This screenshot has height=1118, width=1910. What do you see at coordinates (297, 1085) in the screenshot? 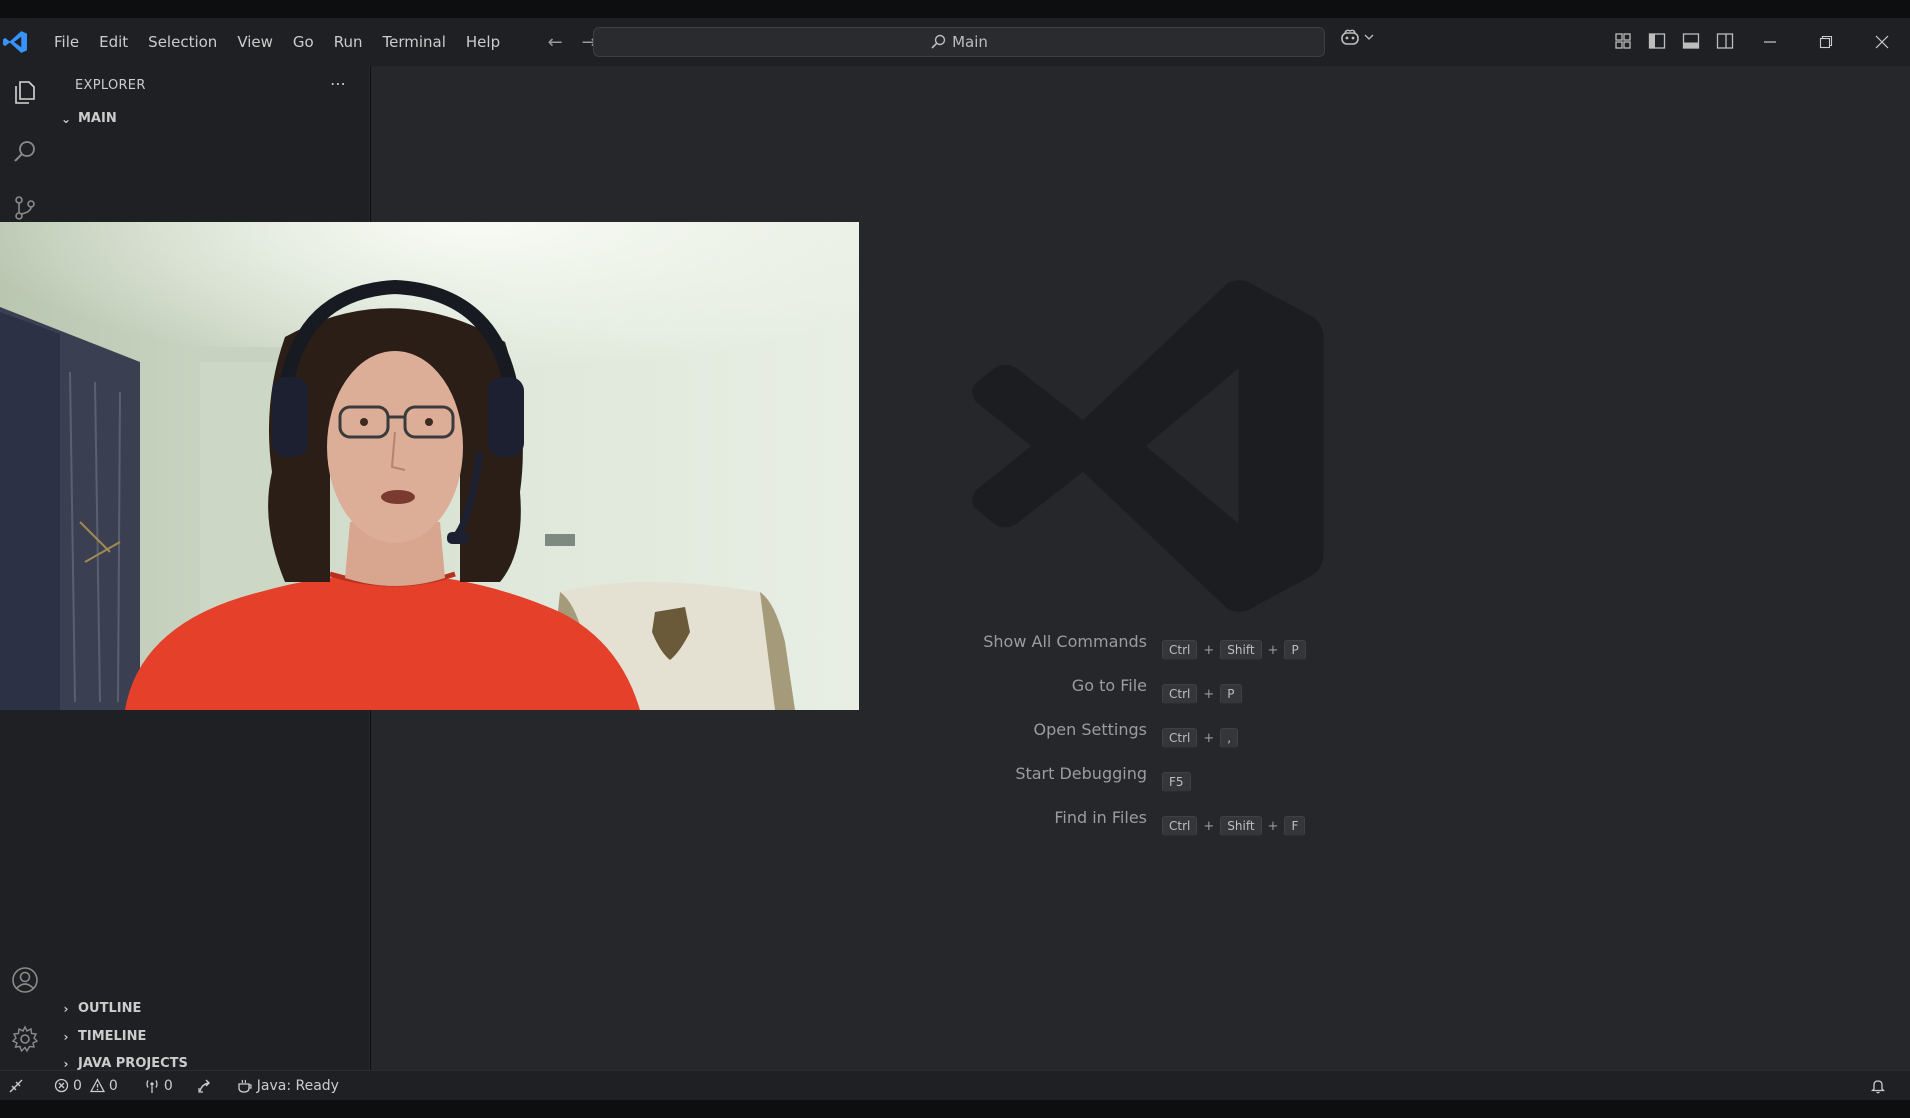
I see `java-status-label: Java: Ready` at bounding box center [297, 1085].